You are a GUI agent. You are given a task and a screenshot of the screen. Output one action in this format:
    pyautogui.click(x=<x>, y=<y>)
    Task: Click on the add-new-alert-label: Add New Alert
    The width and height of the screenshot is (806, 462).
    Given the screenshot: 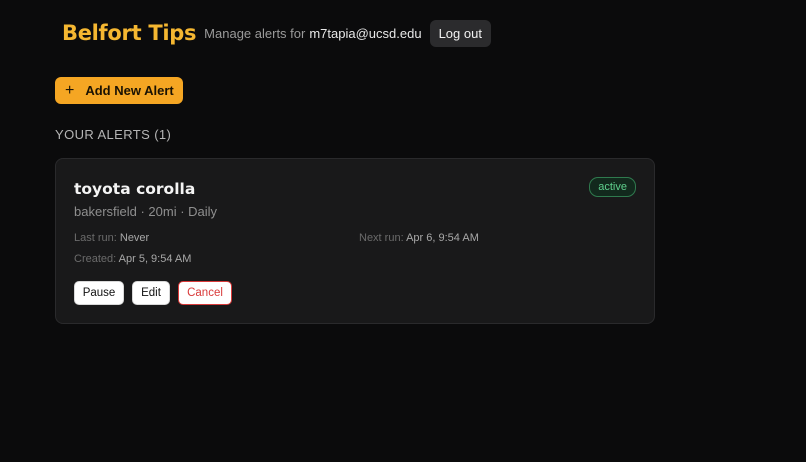 What is the action you would take?
    pyautogui.click(x=129, y=90)
    